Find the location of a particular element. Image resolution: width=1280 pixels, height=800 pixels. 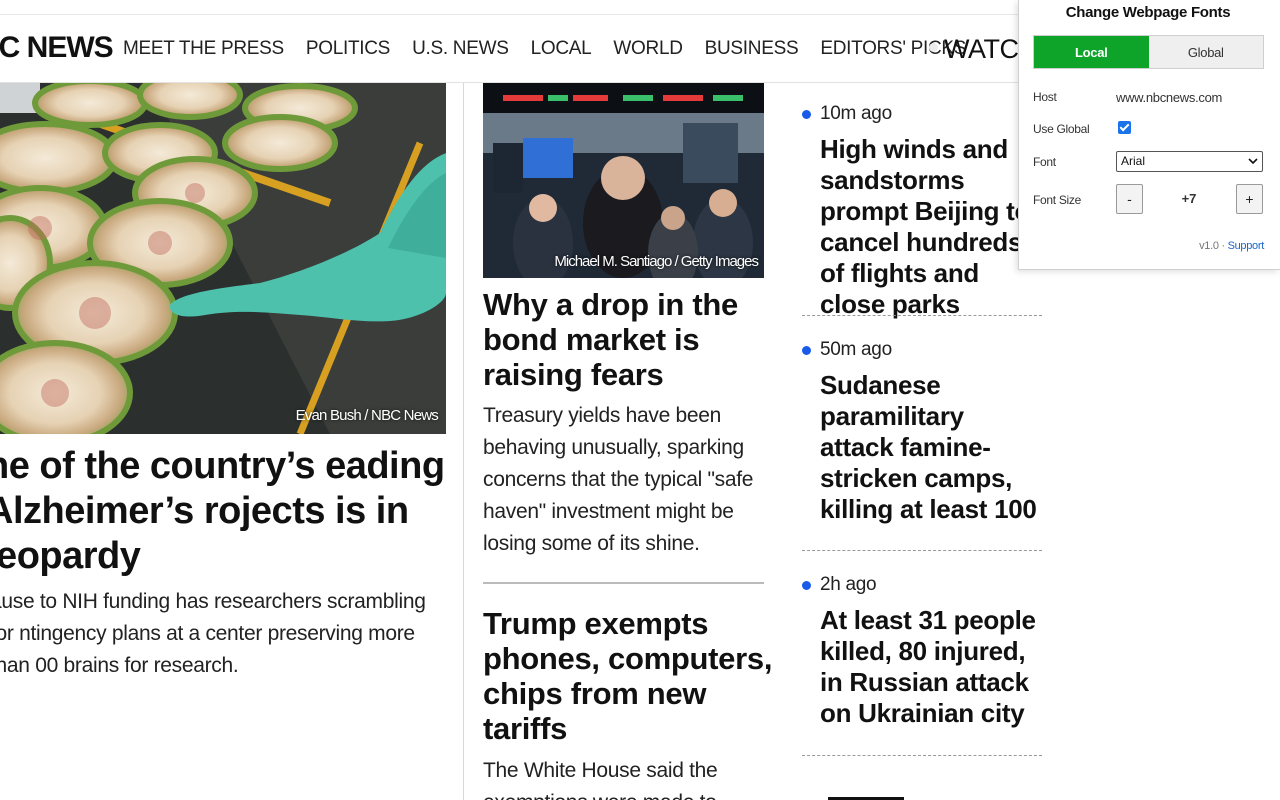

support-link: Support is located at coordinates (1246, 246).